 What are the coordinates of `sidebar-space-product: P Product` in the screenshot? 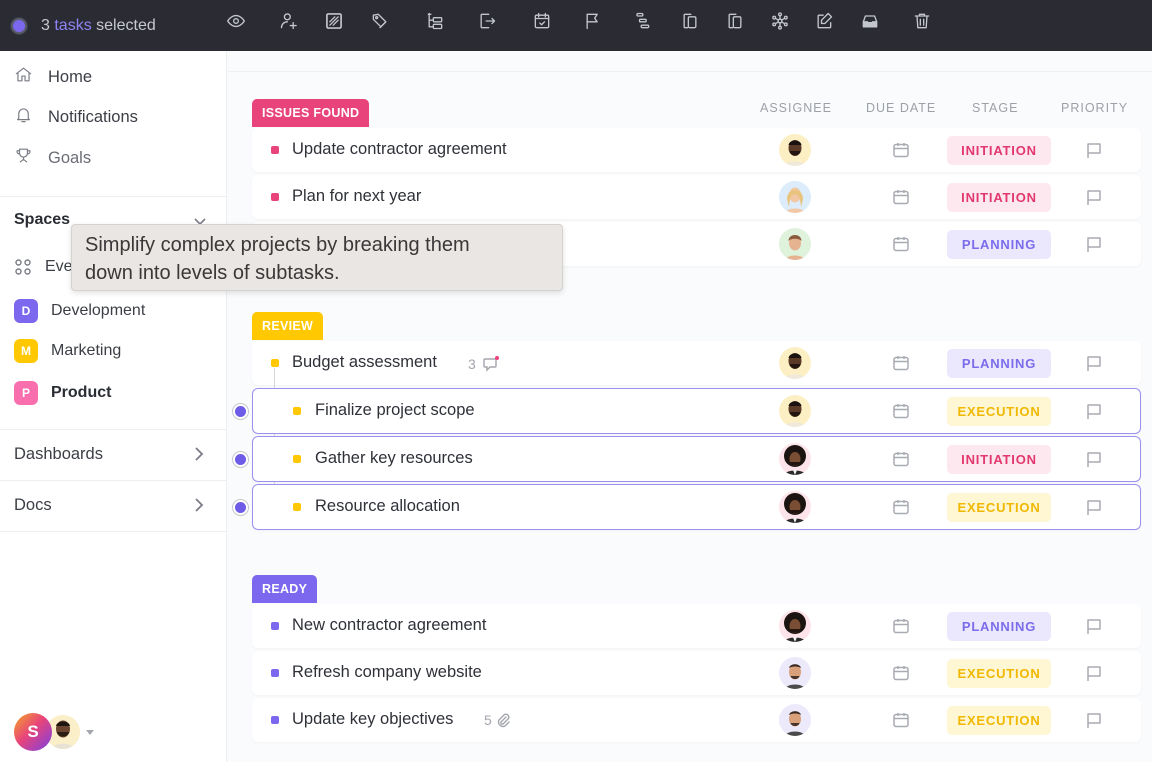 It's located at (62, 393).